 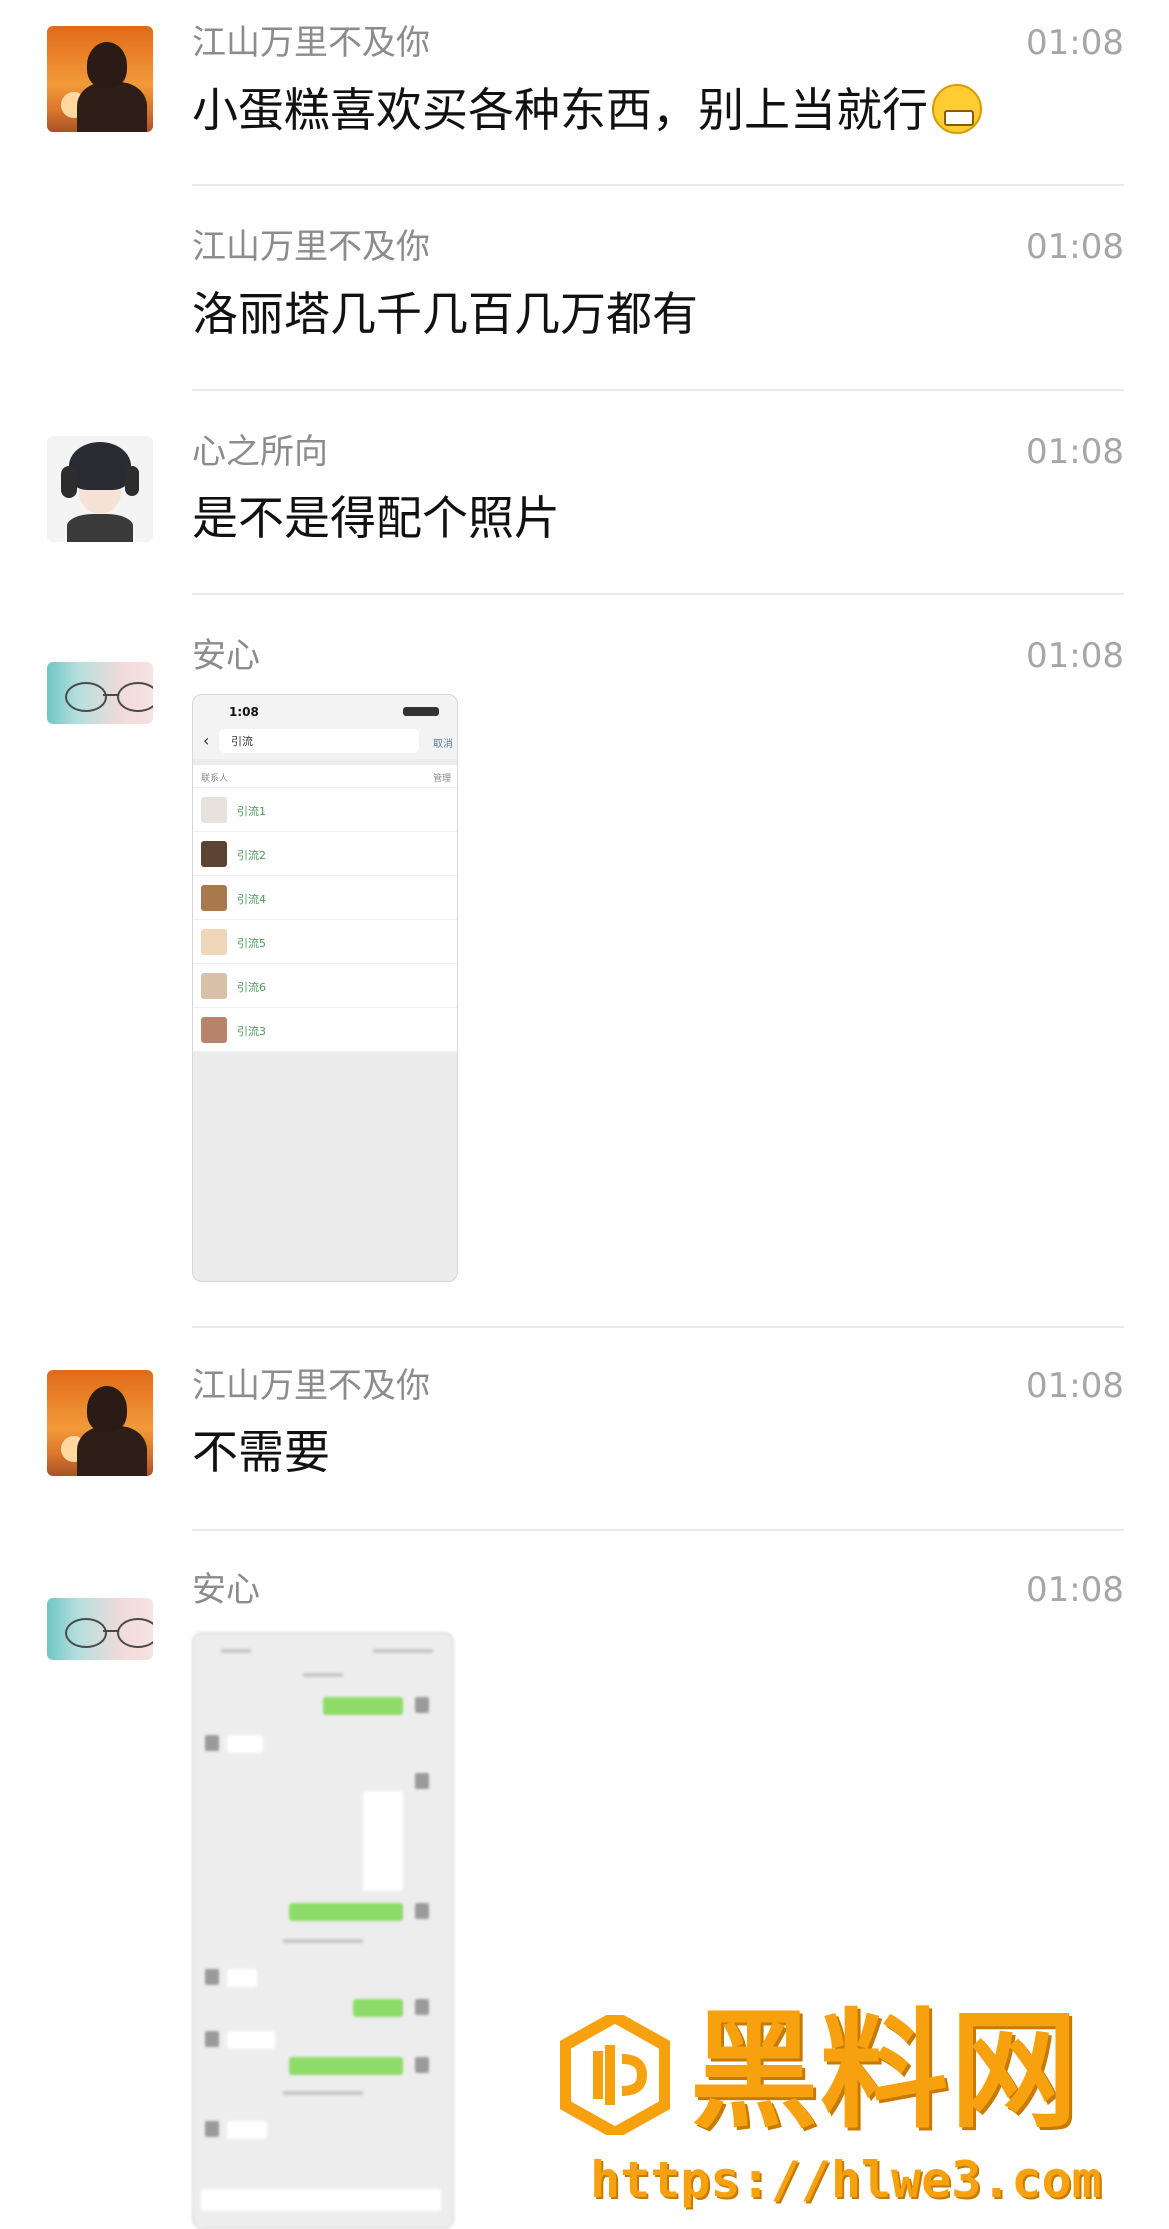 I want to click on brand-name: 黑料网, so click(x=885, y=2071).